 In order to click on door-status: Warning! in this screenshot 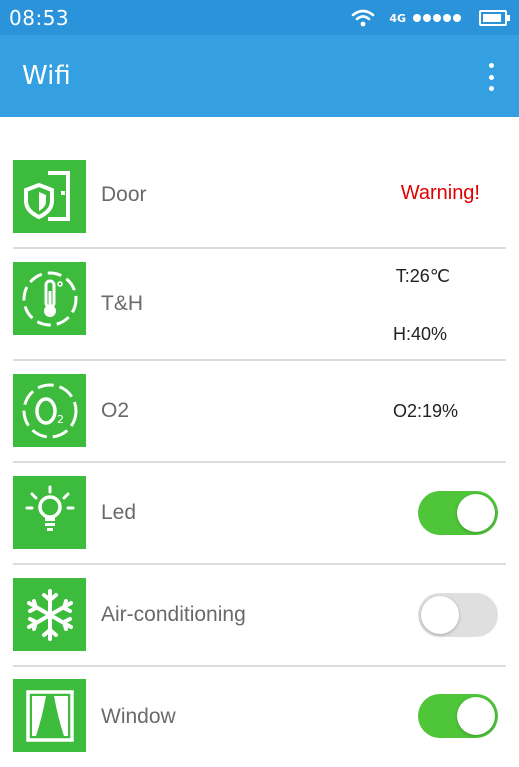, I will do `click(440, 193)`.